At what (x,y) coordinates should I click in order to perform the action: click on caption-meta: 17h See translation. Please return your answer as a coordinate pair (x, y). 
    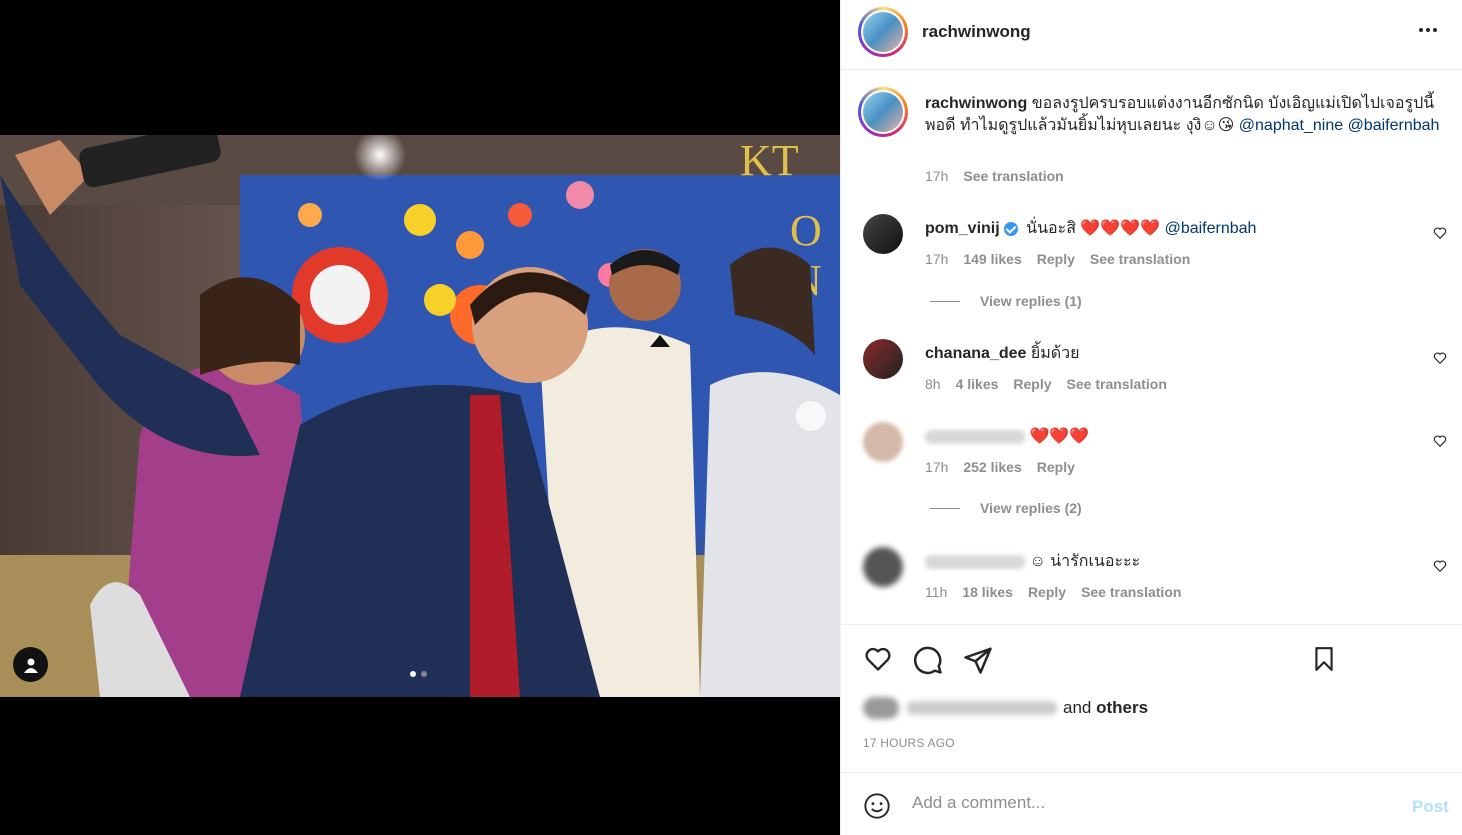
    Looking at the image, I should click on (994, 176).